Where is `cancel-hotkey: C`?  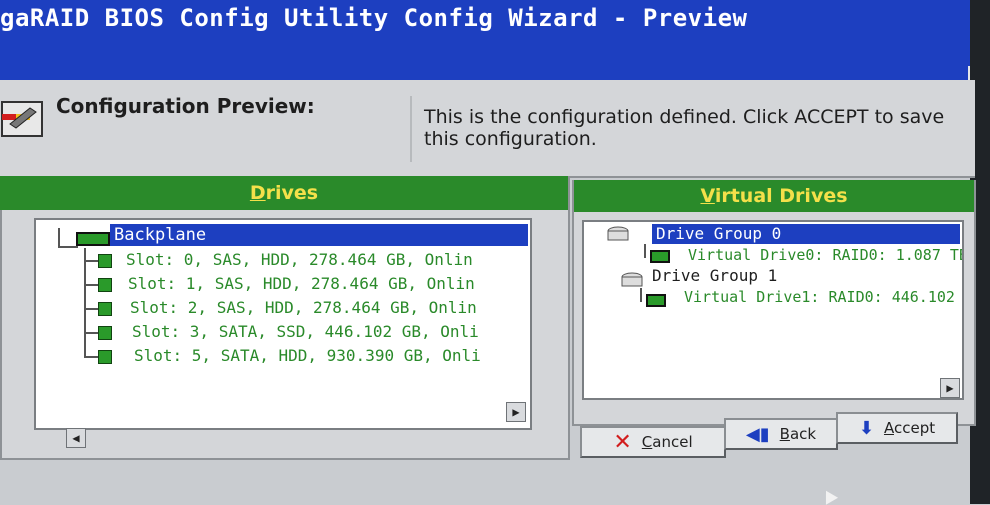 cancel-hotkey: C is located at coordinates (647, 442).